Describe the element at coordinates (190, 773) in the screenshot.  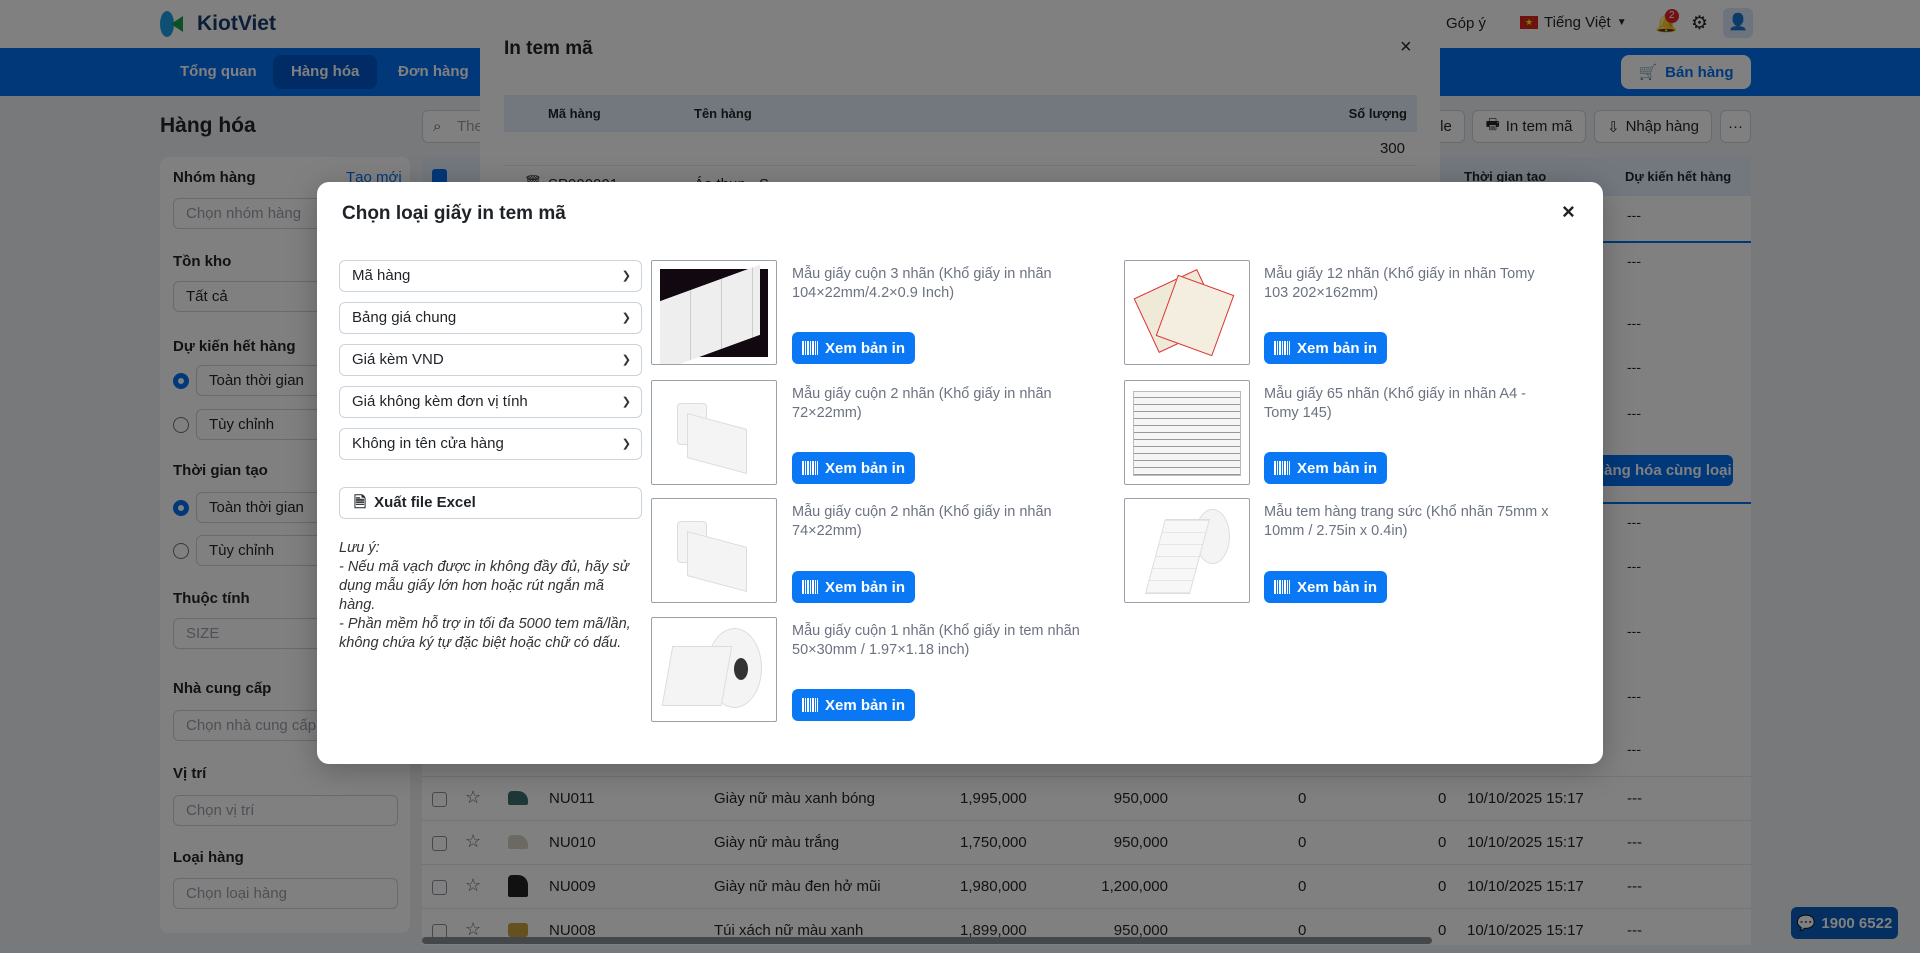
I see `location-label: Vị trí` at that location.